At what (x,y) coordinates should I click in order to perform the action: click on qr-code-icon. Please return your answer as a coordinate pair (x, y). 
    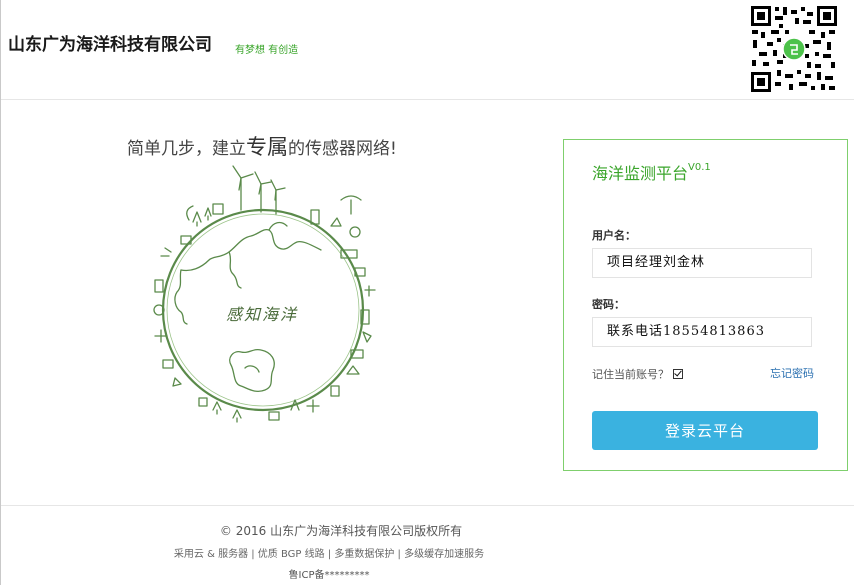
    Looking at the image, I should click on (794, 49).